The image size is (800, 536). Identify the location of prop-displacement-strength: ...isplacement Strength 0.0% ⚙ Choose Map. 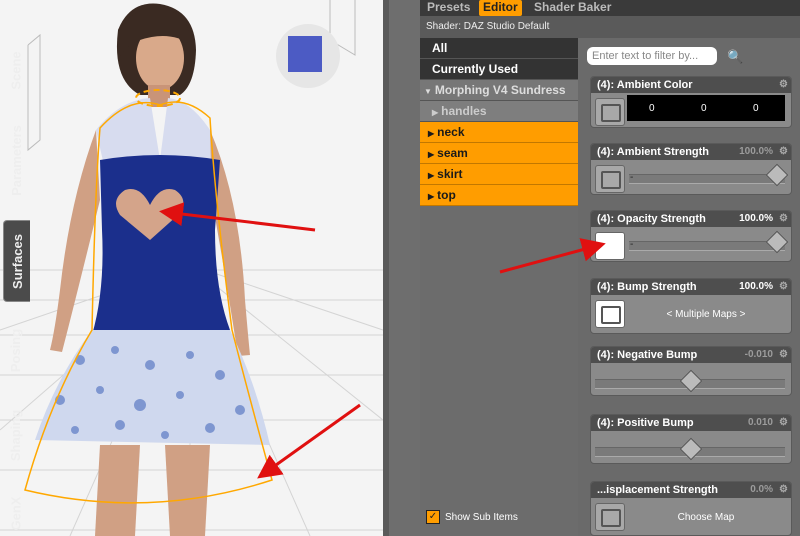
(691, 508).